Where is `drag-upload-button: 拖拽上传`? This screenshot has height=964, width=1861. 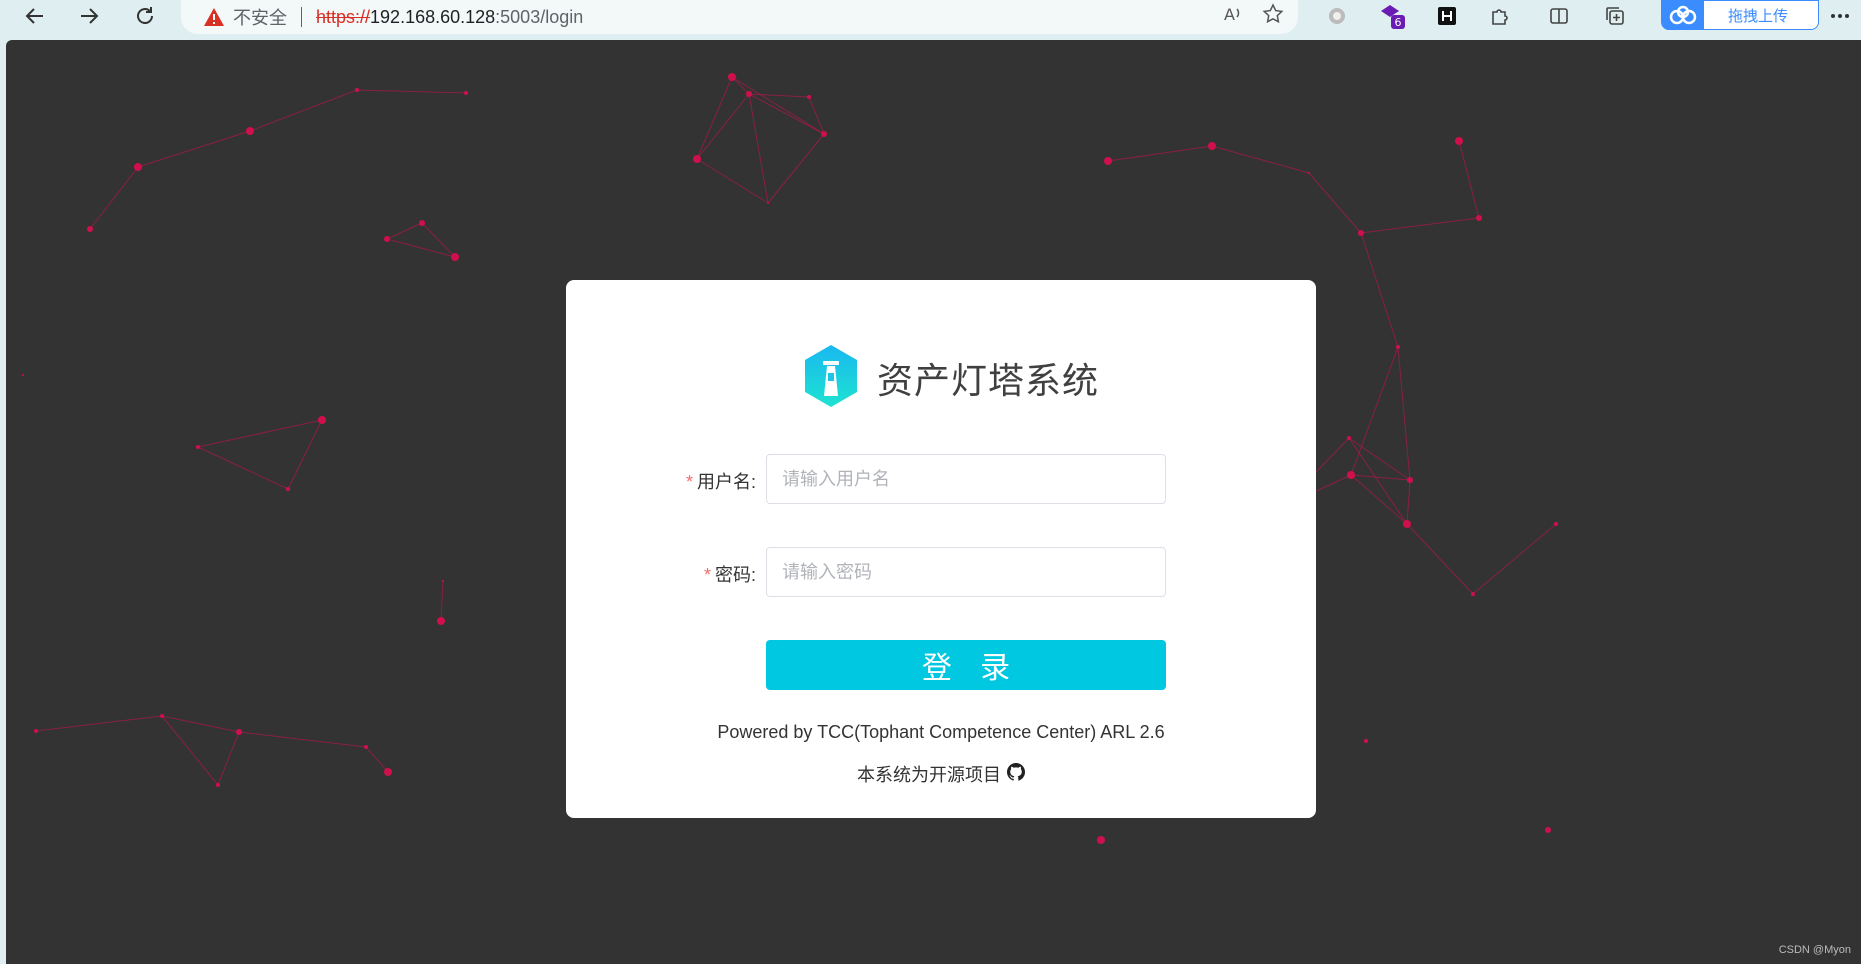
drag-upload-button: 拖拽上传 is located at coordinates (1740, 15).